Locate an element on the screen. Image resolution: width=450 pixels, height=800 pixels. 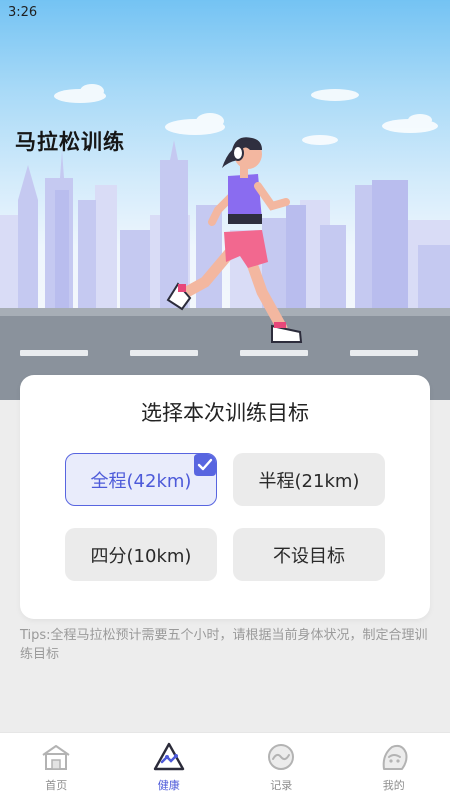
option-label: 全程(42km) is located at coordinates (141, 481).